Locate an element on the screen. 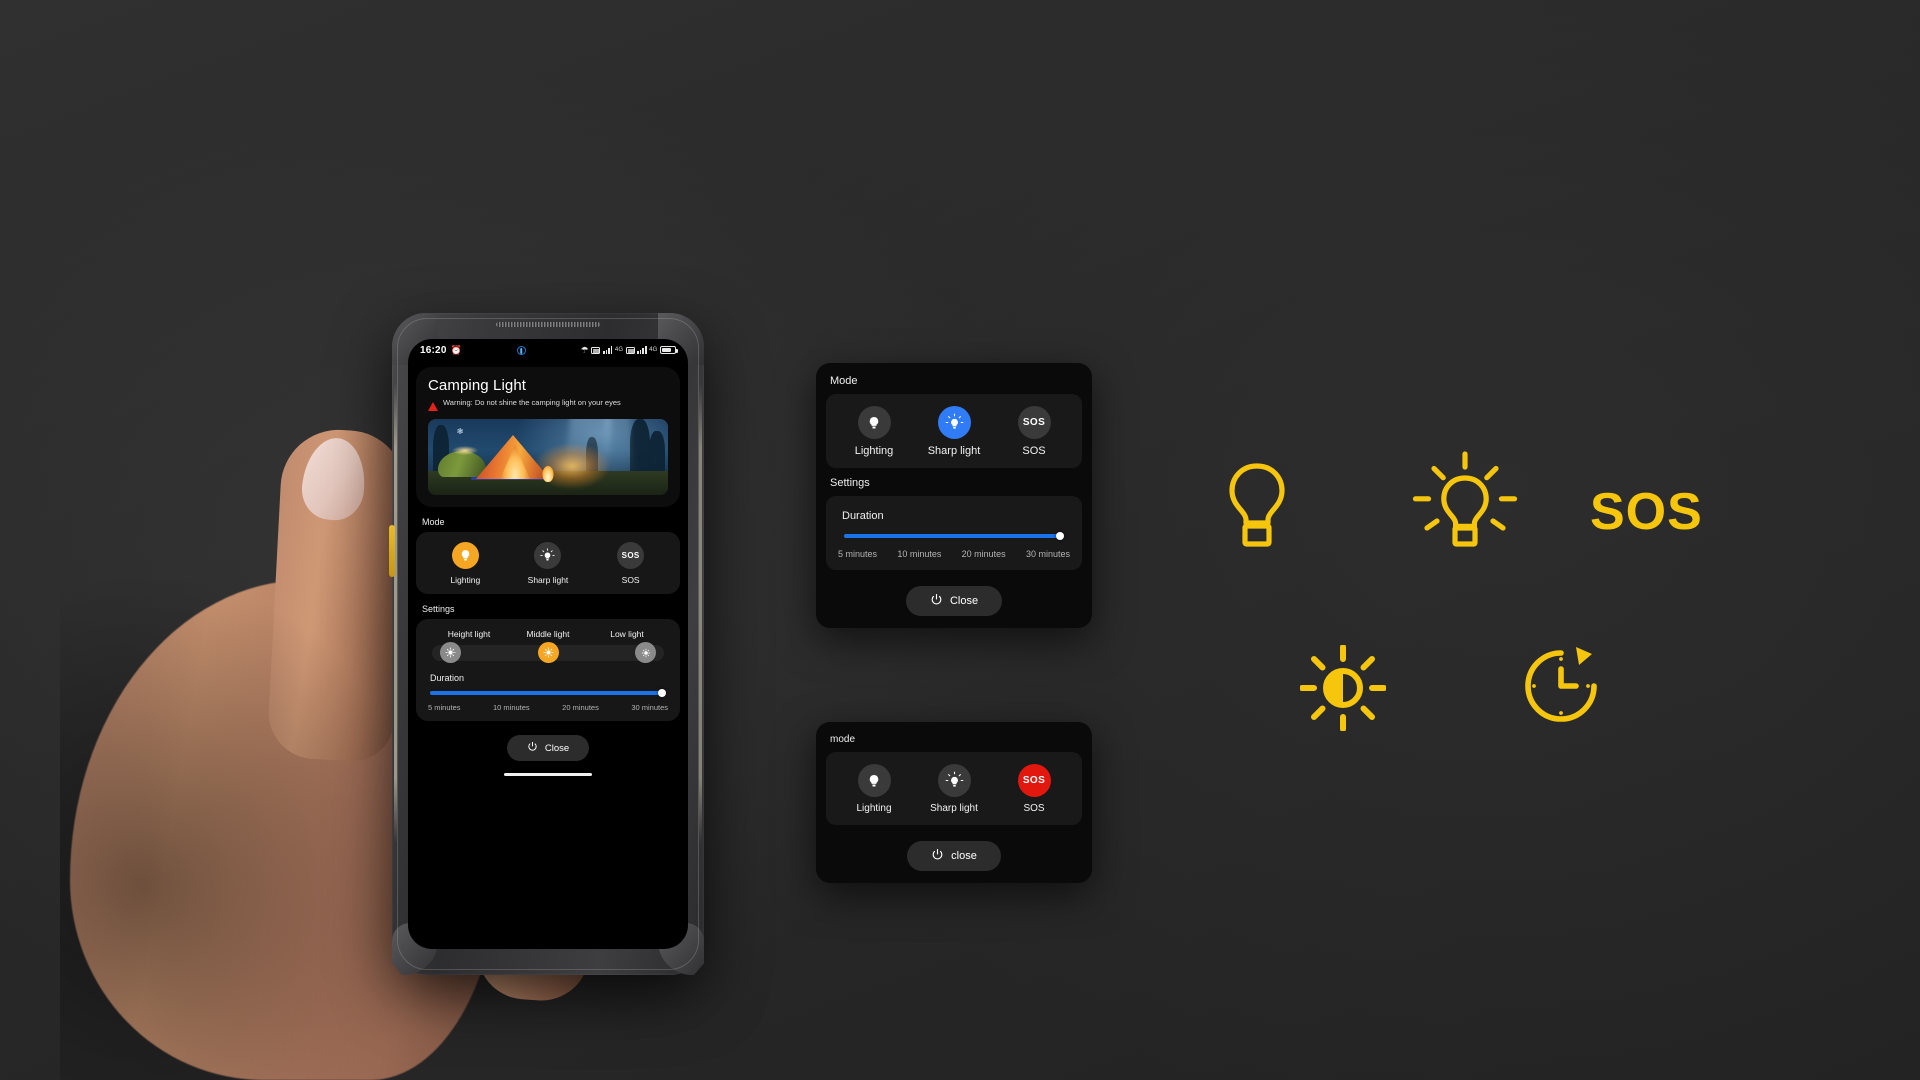 Image resolution: width=1920 pixels, height=1080 pixels. mode-section-label: Mode is located at coordinates (433, 522).